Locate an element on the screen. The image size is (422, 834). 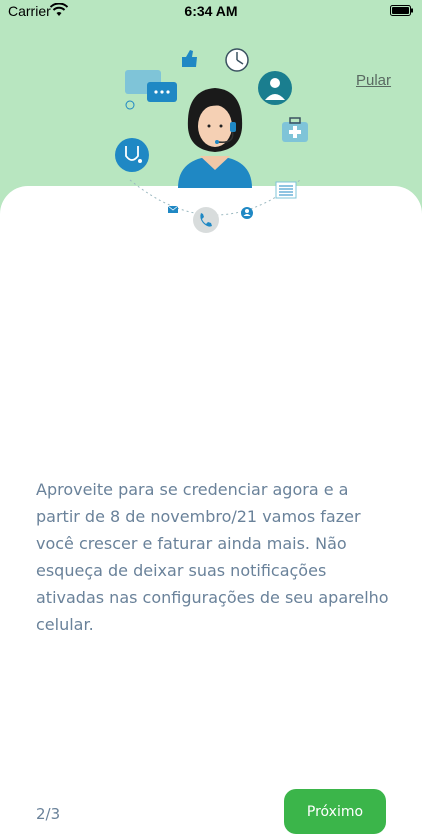
user-icon is located at coordinates (247, 213).